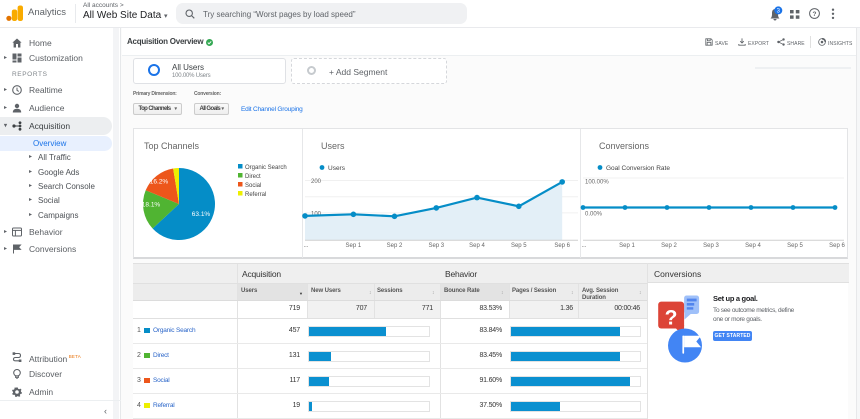 This screenshot has width=860, height=419. Describe the element at coordinates (638, 168) in the screenshot. I see `svg-text: Goal Conversion Rate` at that location.